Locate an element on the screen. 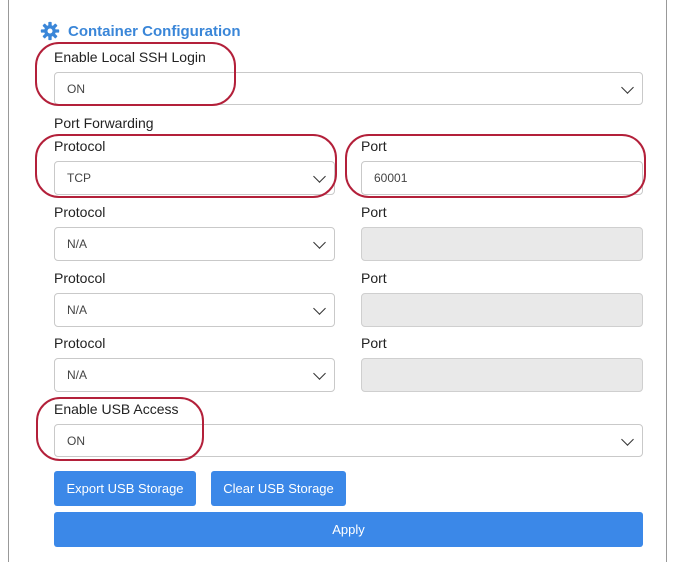 This screenshot has height=562, width=675. port-forwarding-label: Port Forwarding is located at coordinates (104, 123).